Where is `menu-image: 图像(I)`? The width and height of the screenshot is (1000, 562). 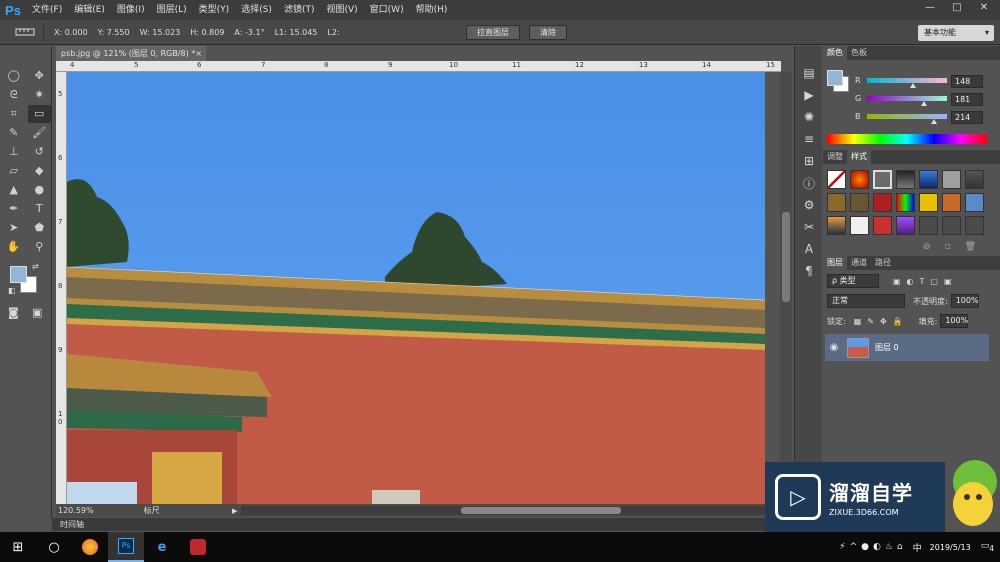 menu-image: 图像(I) is located at coordinates (131, 10).